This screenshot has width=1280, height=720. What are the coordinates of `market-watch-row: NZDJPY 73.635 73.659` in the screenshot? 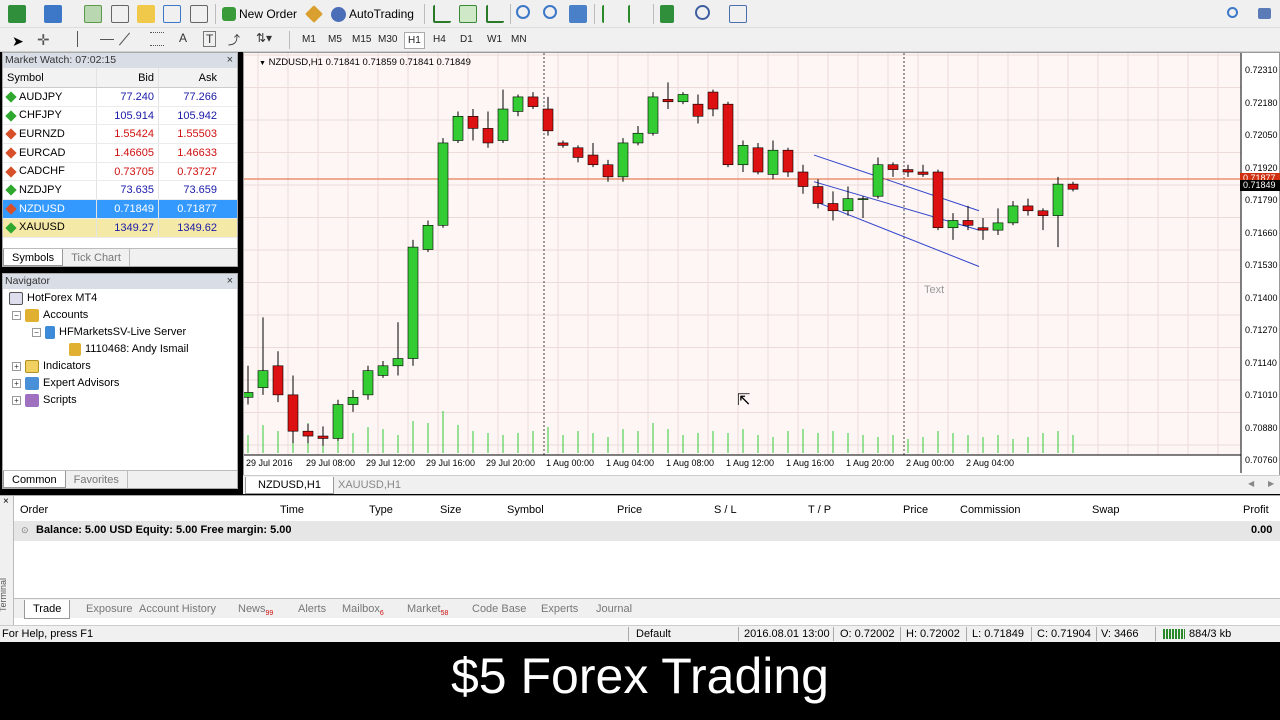 It's located at (120, 191).